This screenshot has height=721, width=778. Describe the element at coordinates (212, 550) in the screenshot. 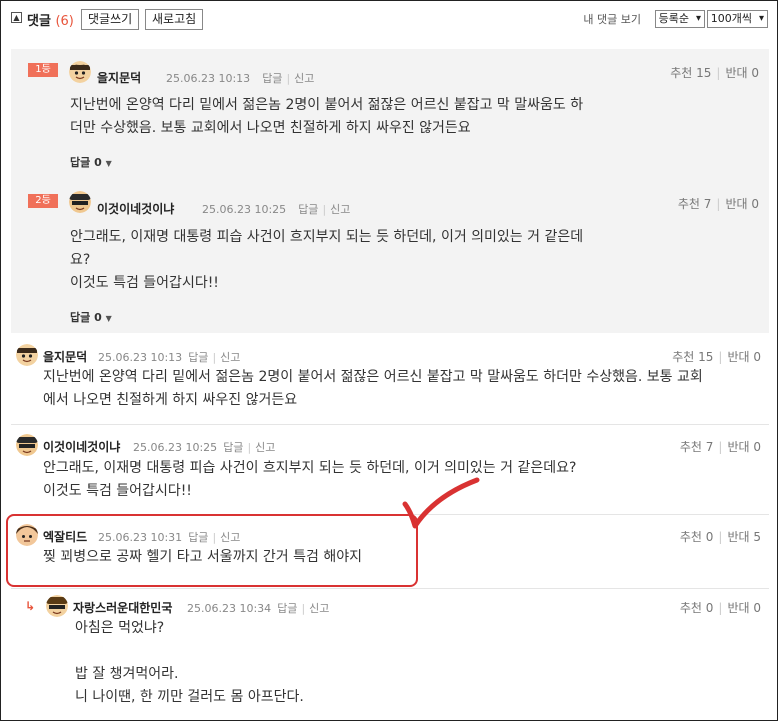

I see `highlight-box` at that location.